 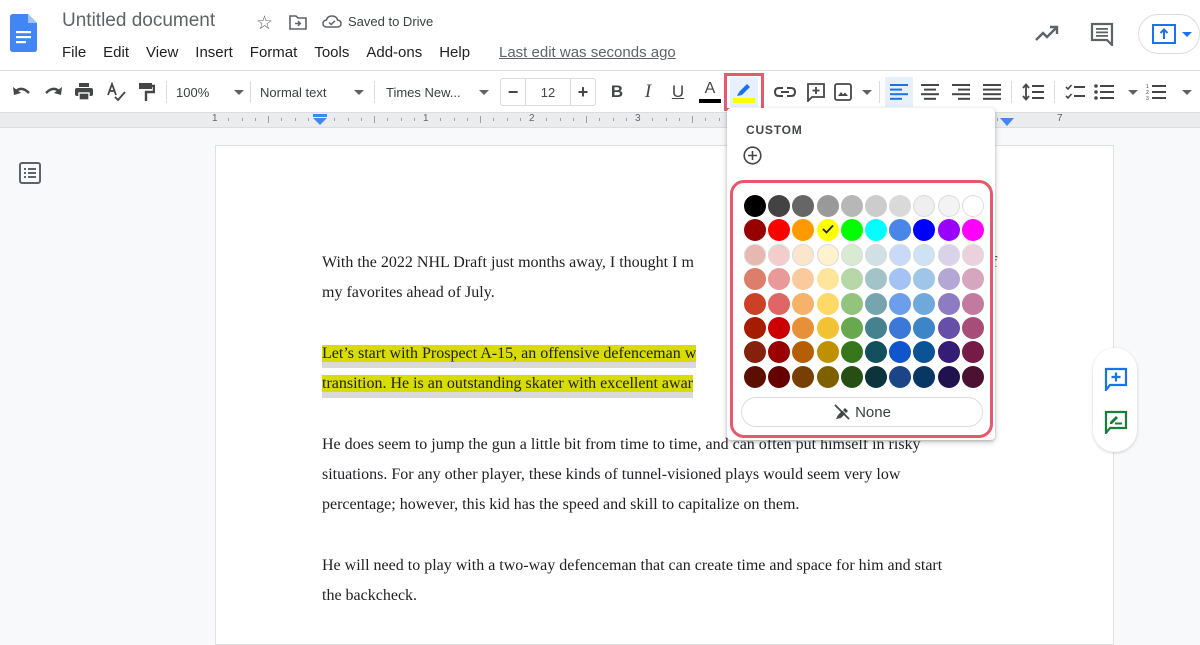 What do you see at coordinates (116, 52) in the screenshot?
I see `menu-edit: Edit` at bounding box center [116, 52].